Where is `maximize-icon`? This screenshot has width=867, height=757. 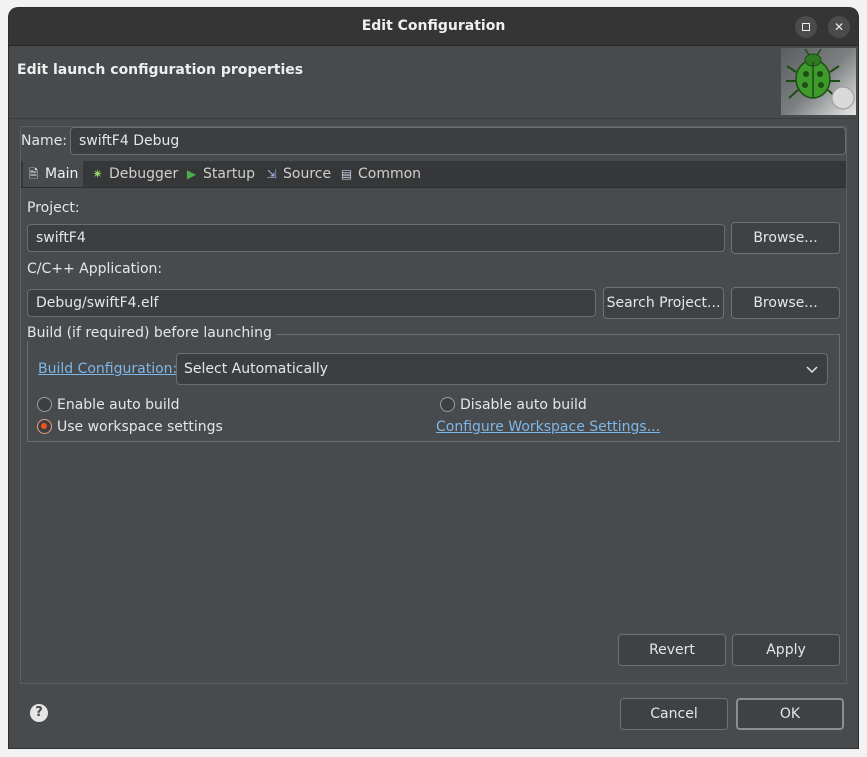
maximize-icon is located at coordinates (806, 27).